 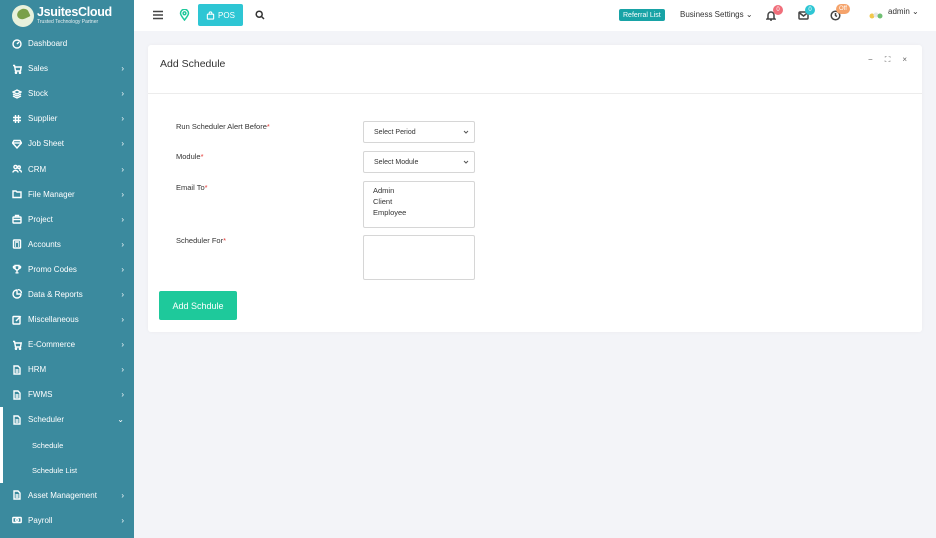 I want to click on sidebar-item-label: Supplier, so click(x=43, y=119).